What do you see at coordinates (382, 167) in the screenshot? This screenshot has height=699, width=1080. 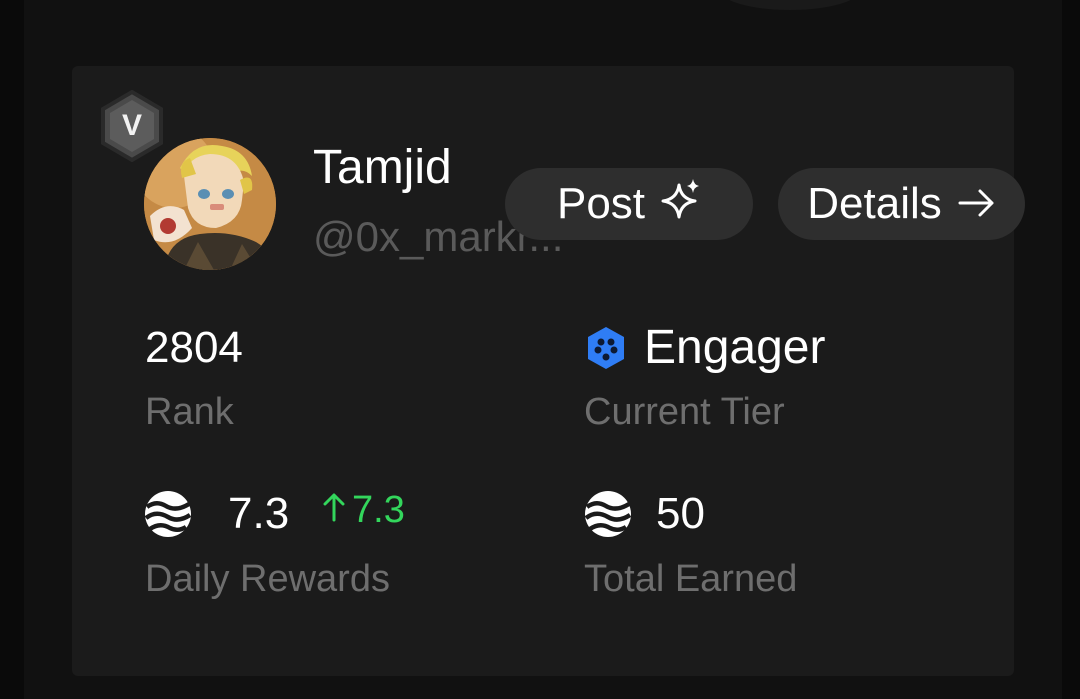 I see `user-name: Tamjid` at bounding box center [382, 167].